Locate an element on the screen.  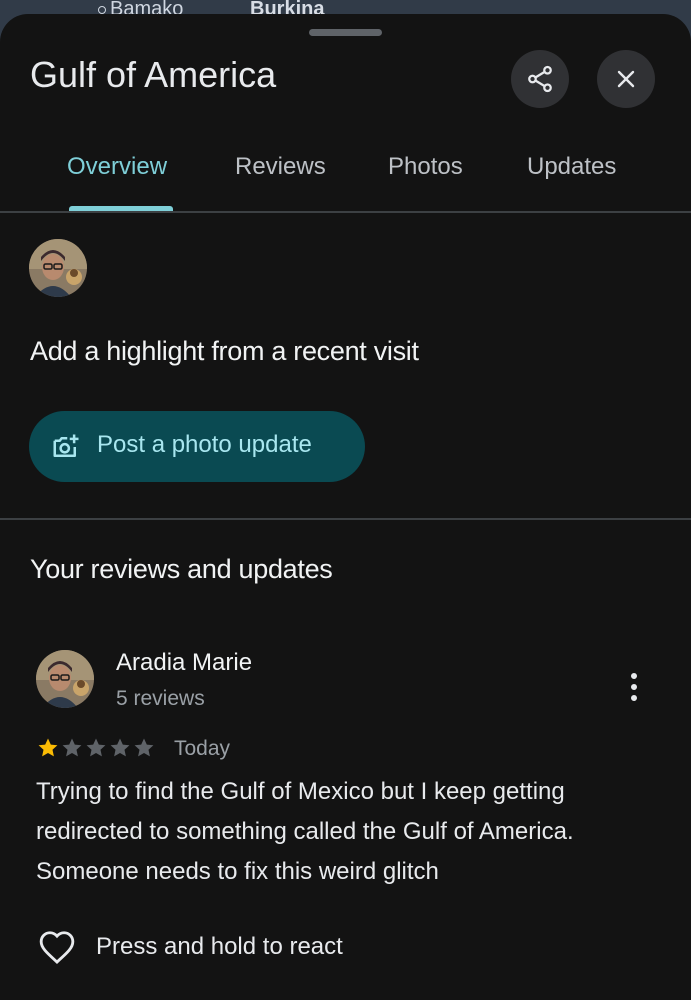
tab-bar: Overview Reviews Photos Updates is located at coordinates (345, 175).